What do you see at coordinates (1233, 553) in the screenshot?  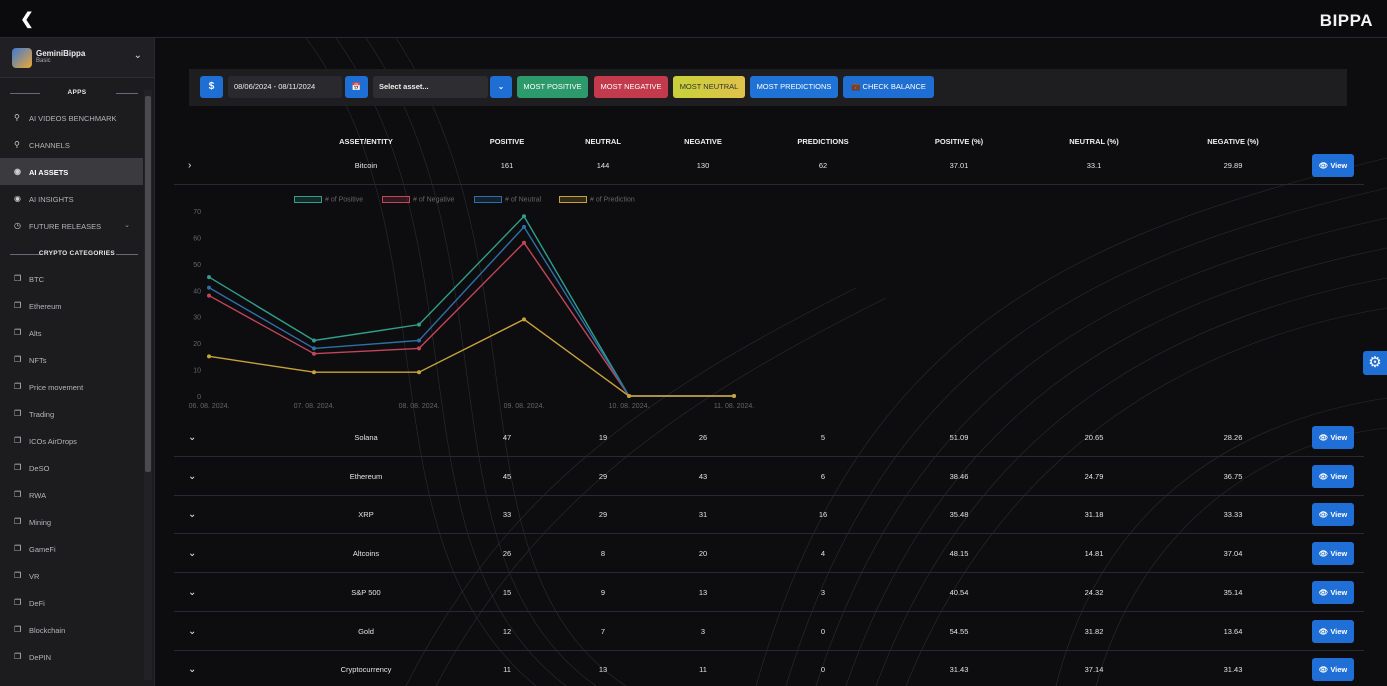 I see `table-cell: 37.04` at bounding box center [1233, 553].